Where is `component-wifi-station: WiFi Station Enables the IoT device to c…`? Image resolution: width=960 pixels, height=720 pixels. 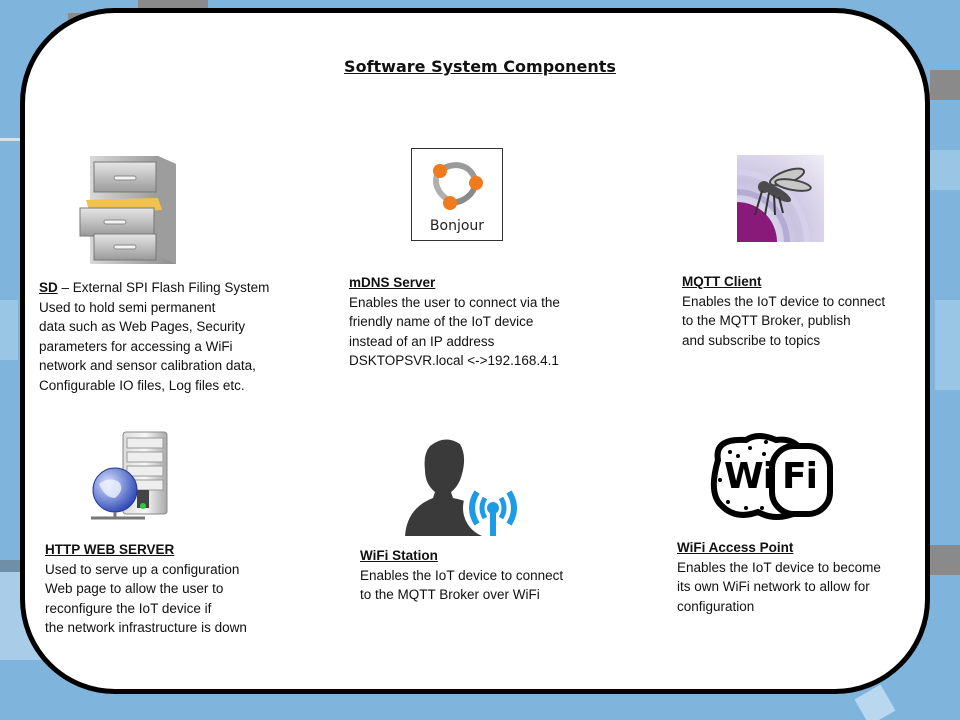
component-wifi-station: WiFi Station Enables the IoT device to c… is located at coordinates (461, 575).